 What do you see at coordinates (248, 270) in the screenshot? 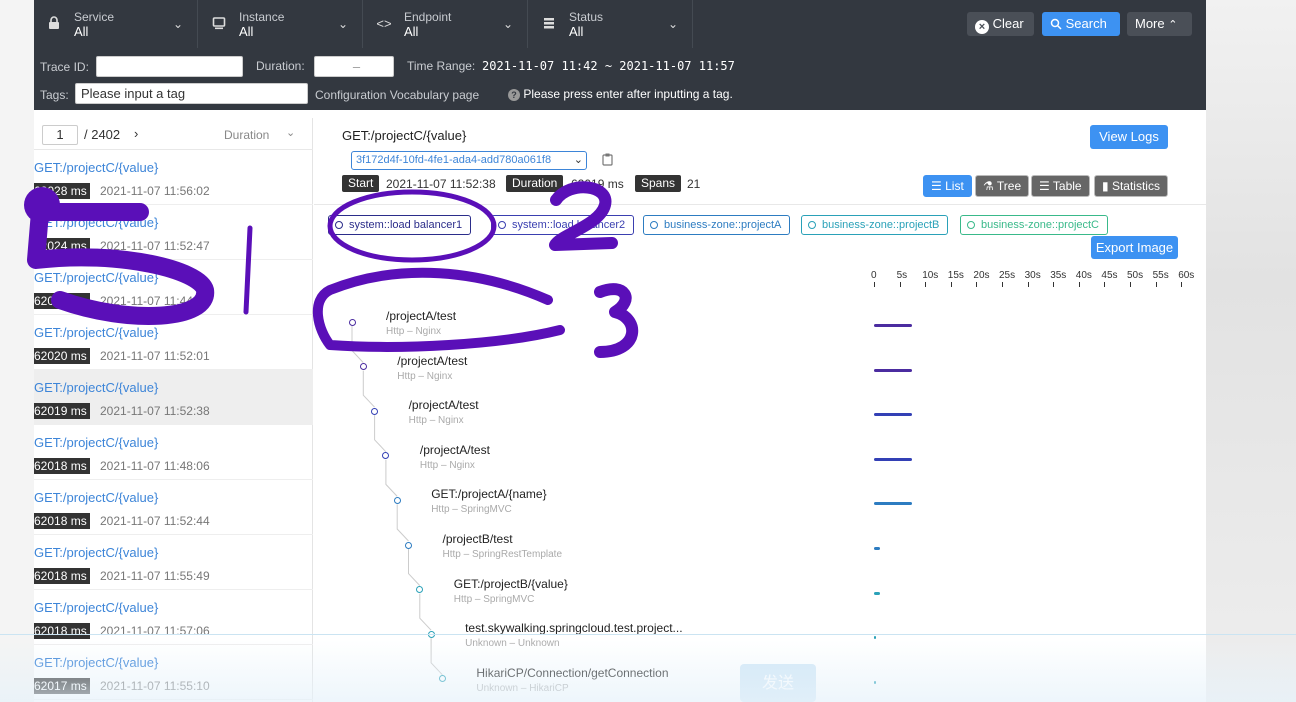
I see `annotation-stroke-bar` at bounding box center [248, 270].